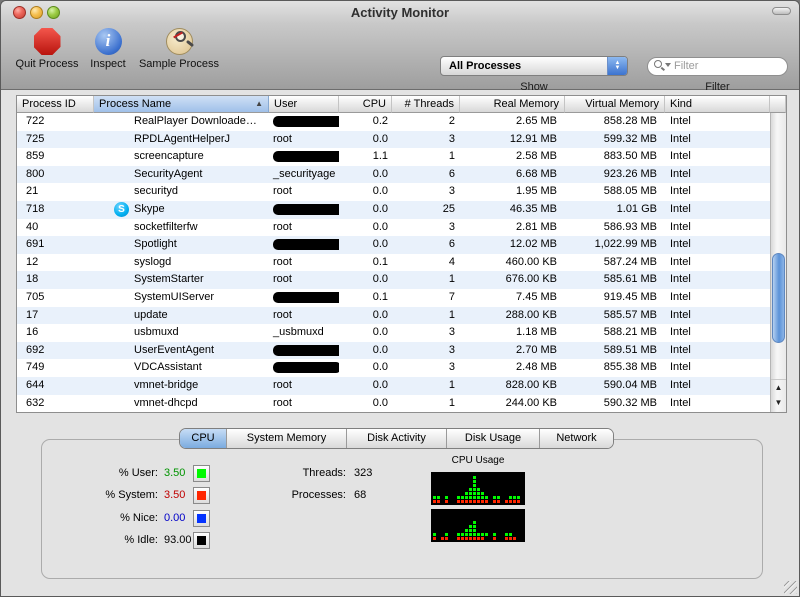 Image resolution: width=800 pixels, height=597 pixels. What do you see at coordinates (630, 173) in the screenshot?
I see `cell-virtual: 923.26 MB` at bounding box center [630, 173].